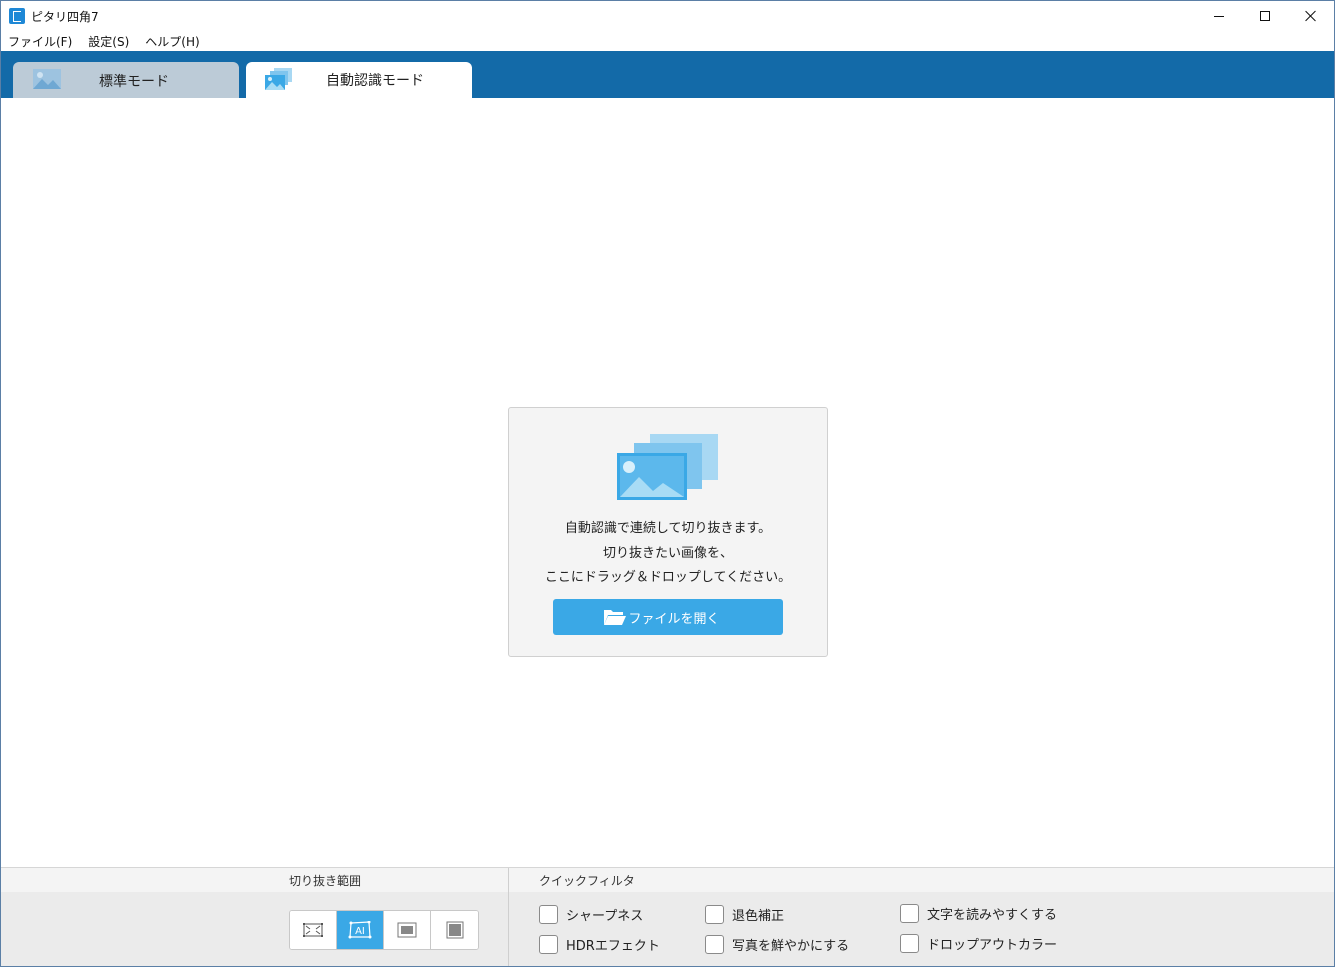 This screenshot has height=967, width=1335. I want to click on dropzone-instruction-line1: 自動認識で連続して切り抜きます。, so click(668, 528).